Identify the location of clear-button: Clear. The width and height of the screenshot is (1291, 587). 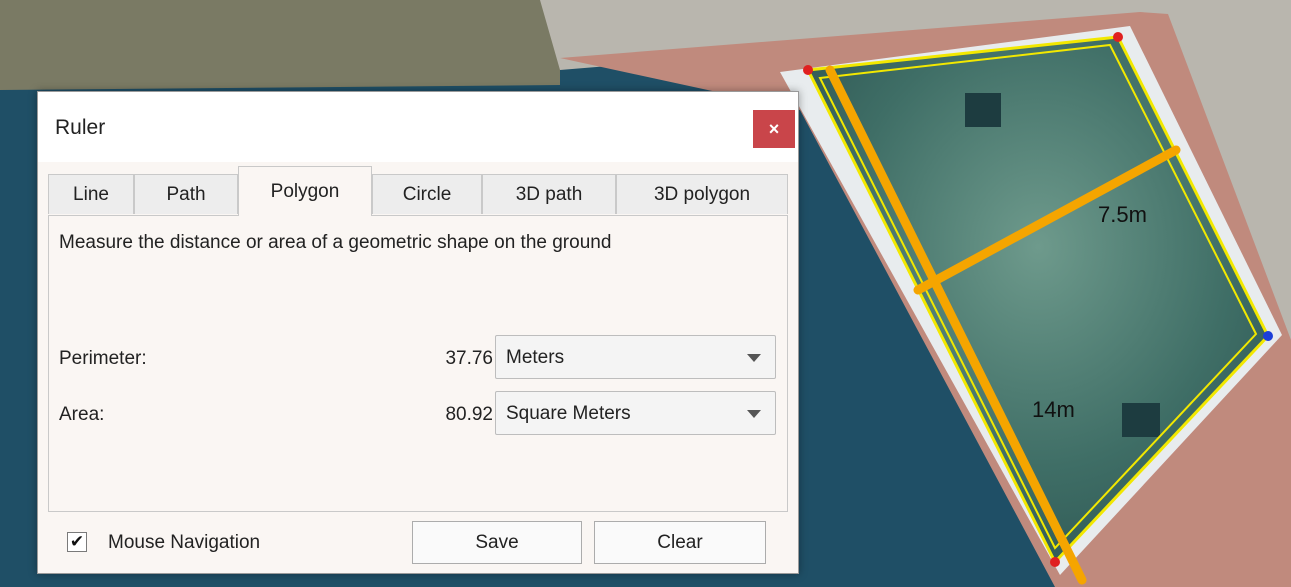
(680, 542).